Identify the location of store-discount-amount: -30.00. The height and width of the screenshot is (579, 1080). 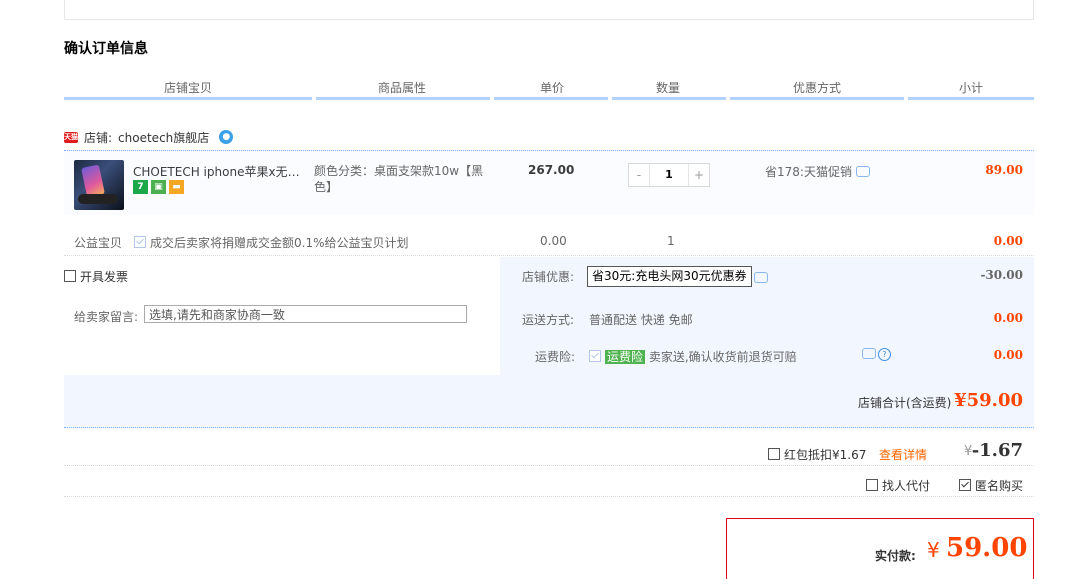
(1001, 275).